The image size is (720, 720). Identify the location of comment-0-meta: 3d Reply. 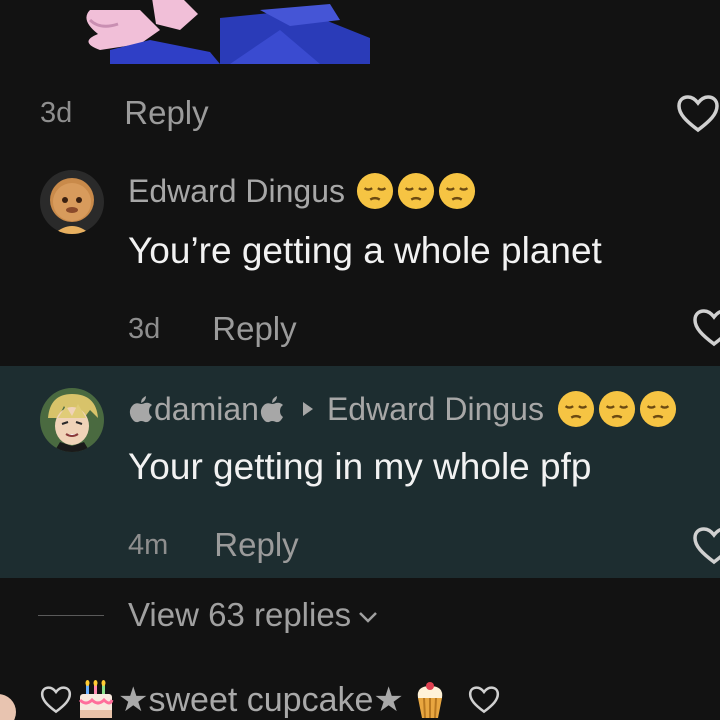
(124, 113).